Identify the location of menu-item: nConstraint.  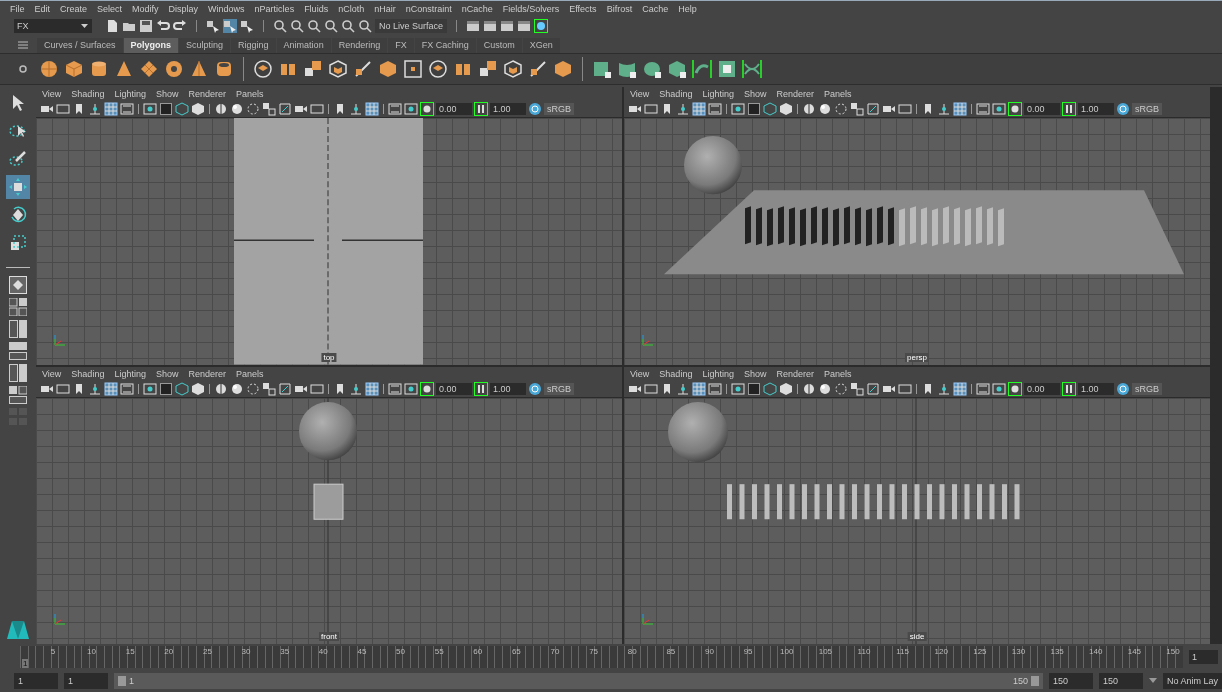
(428, 9).